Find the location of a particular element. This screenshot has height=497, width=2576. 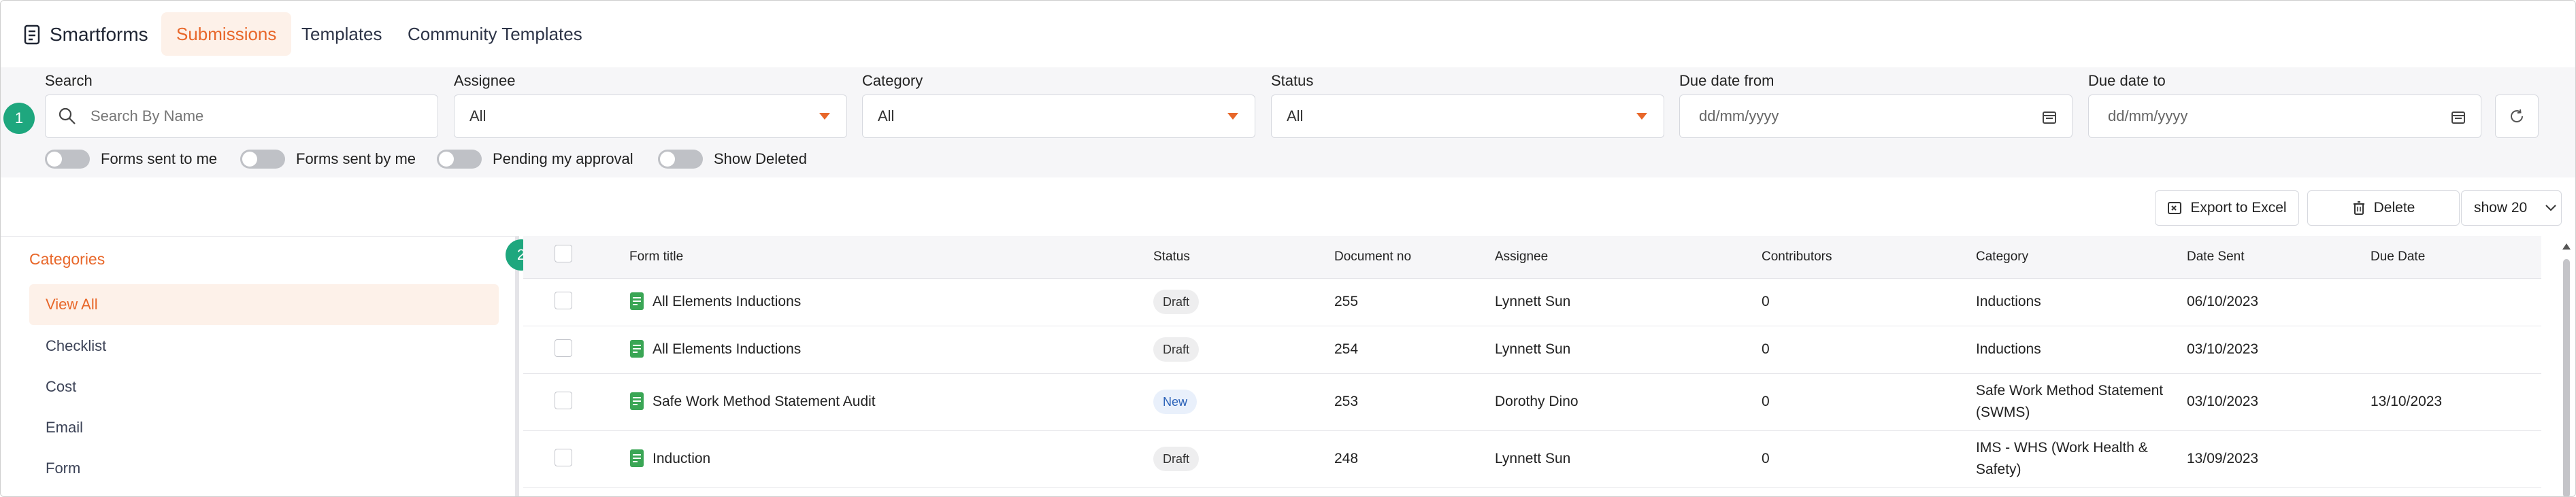

category-item-label: Checklist is located at coordinates (76, 345).